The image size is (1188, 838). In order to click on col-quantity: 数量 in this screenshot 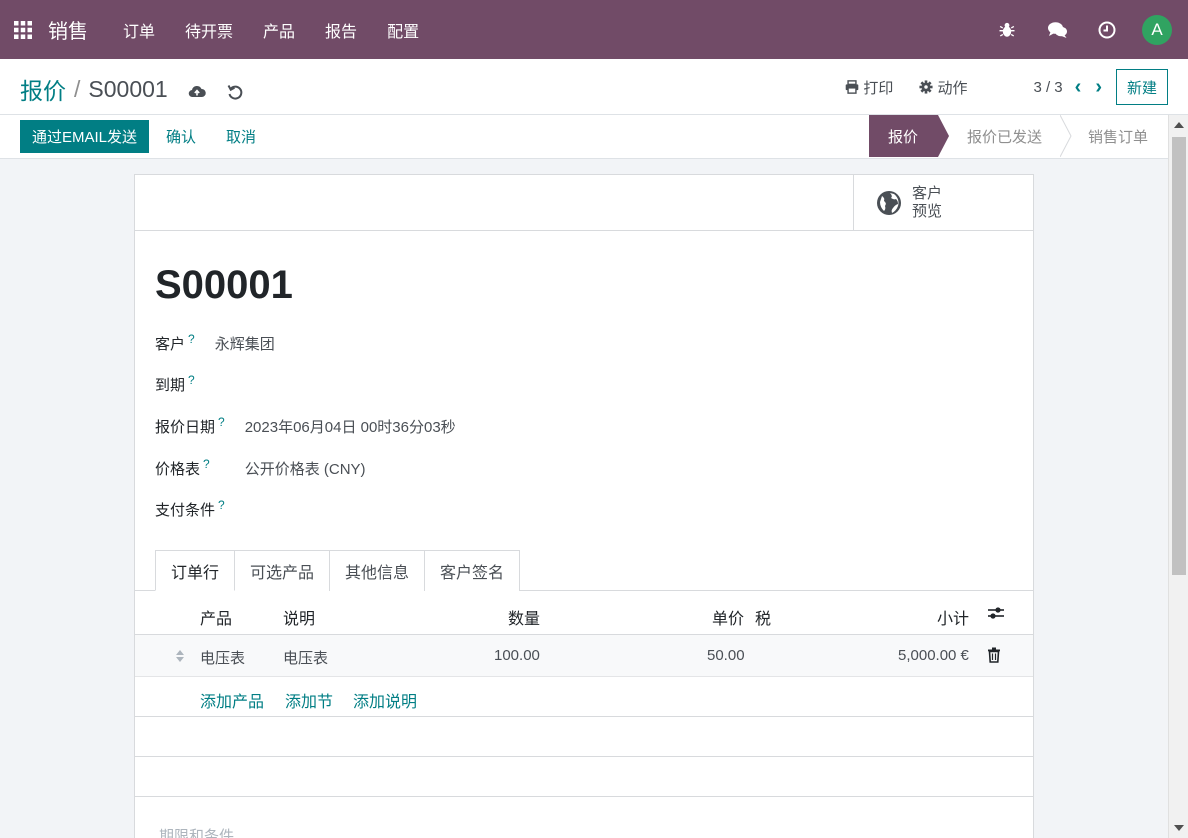, I will do `click(524, 617)`.